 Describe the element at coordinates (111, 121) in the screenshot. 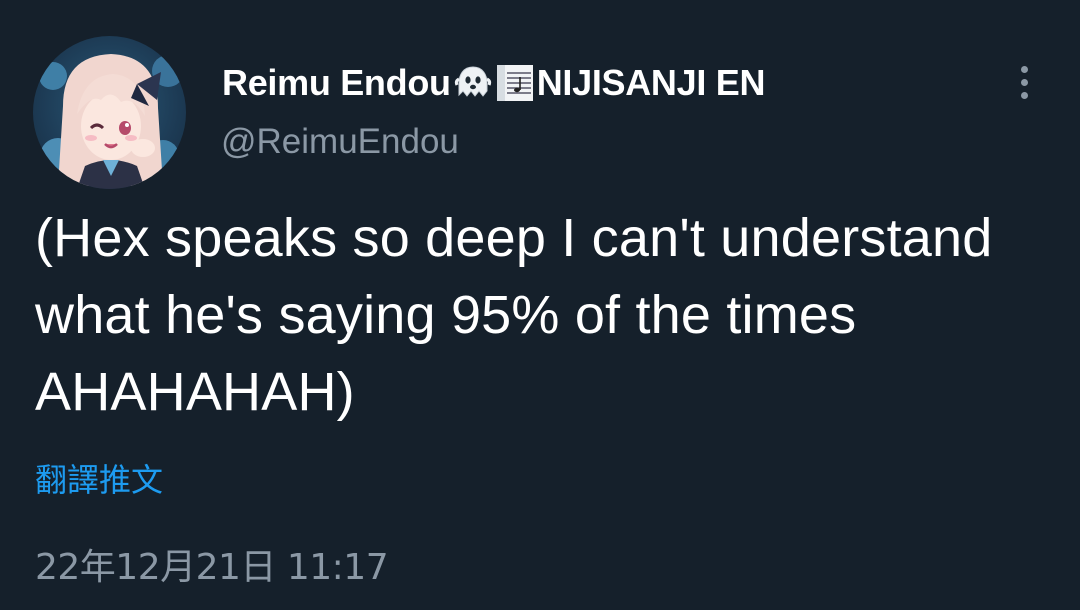

I see `avatar-illustration` at that location.